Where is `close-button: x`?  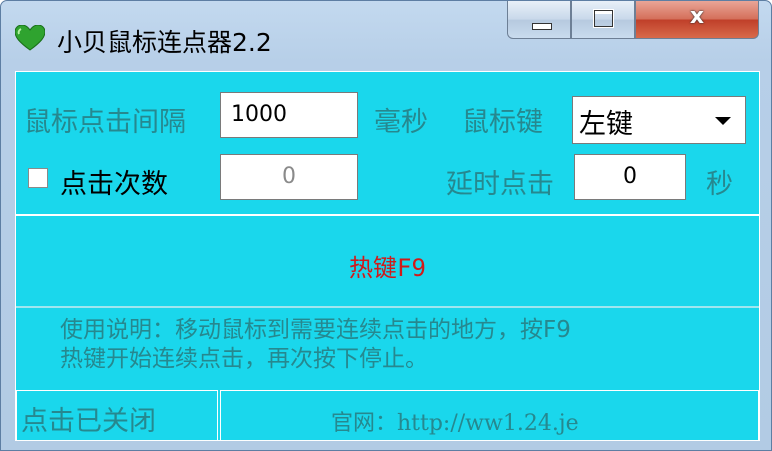
close-button: x is located at coordinates (697, 20).